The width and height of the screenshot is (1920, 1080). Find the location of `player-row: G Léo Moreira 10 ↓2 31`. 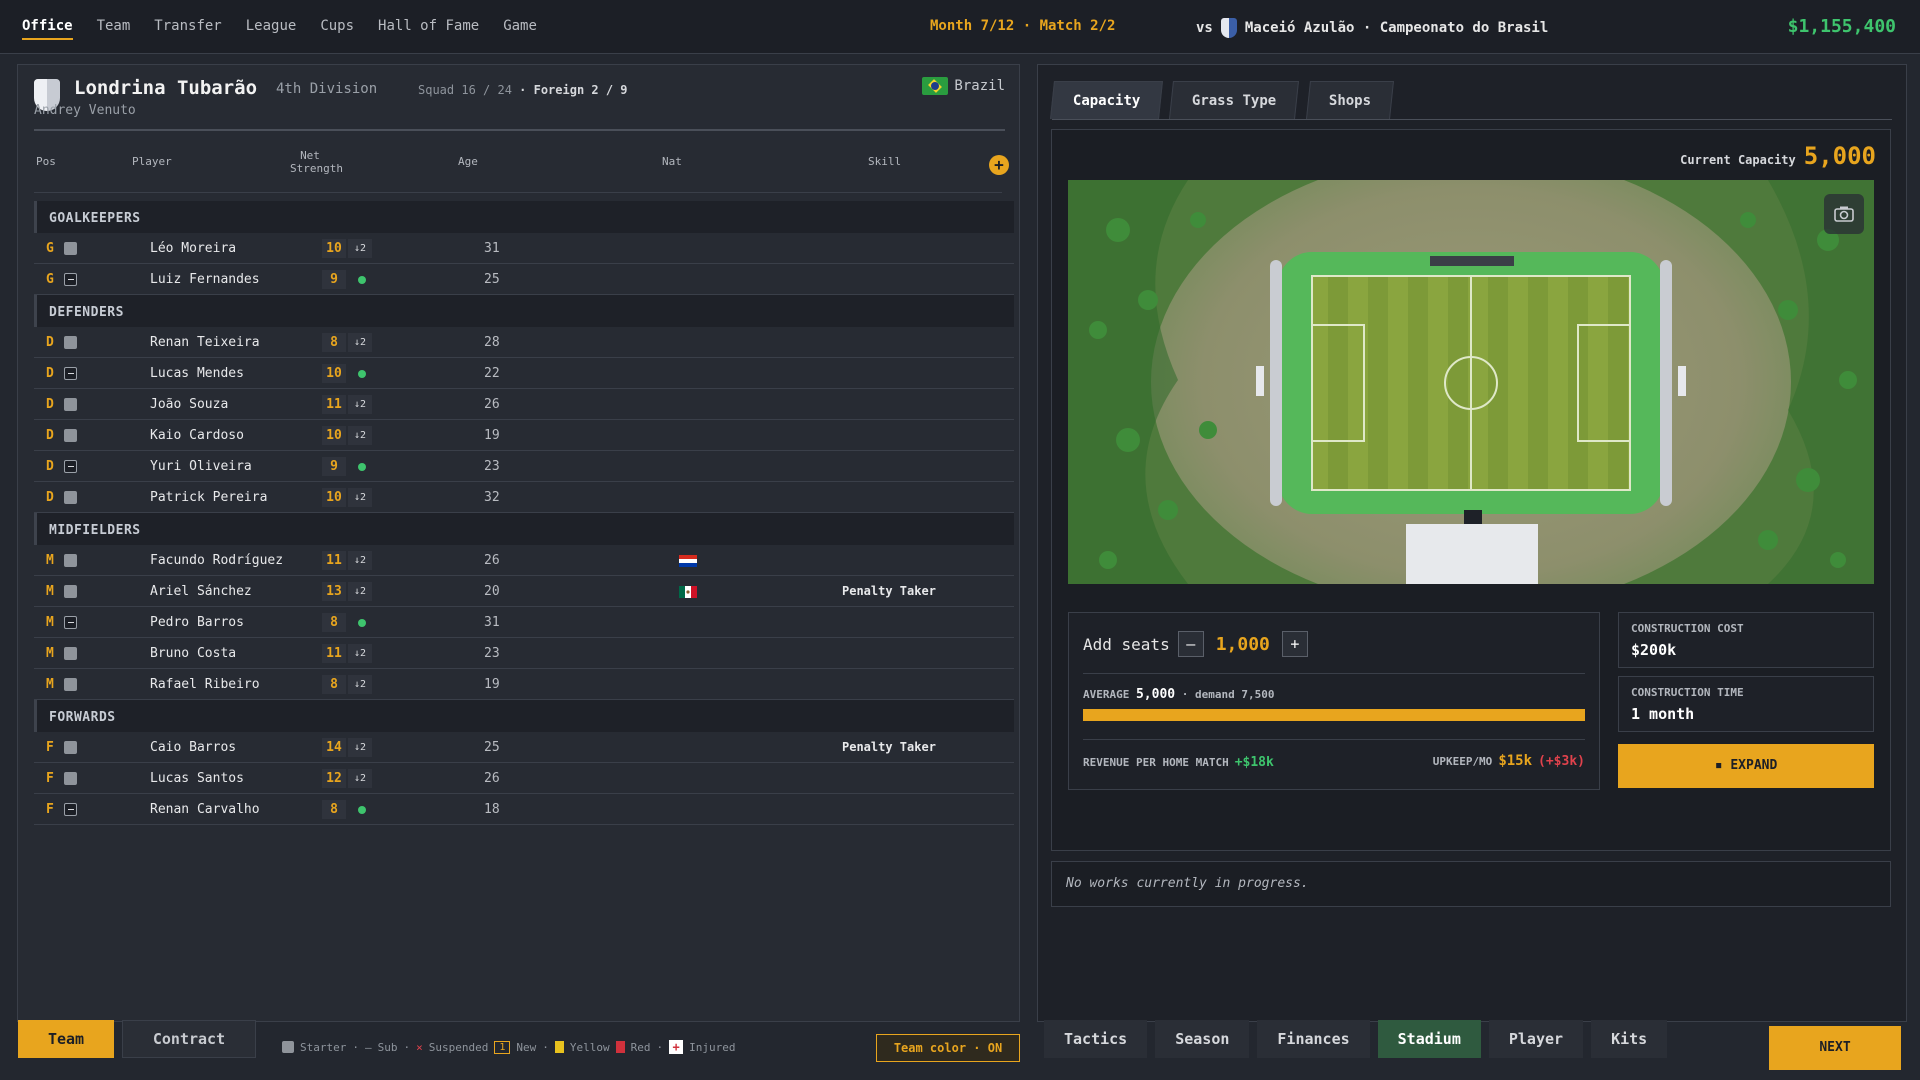

player-row: G Léo Moreira 10 ↓2 31 is located at coordinates (524, 248).